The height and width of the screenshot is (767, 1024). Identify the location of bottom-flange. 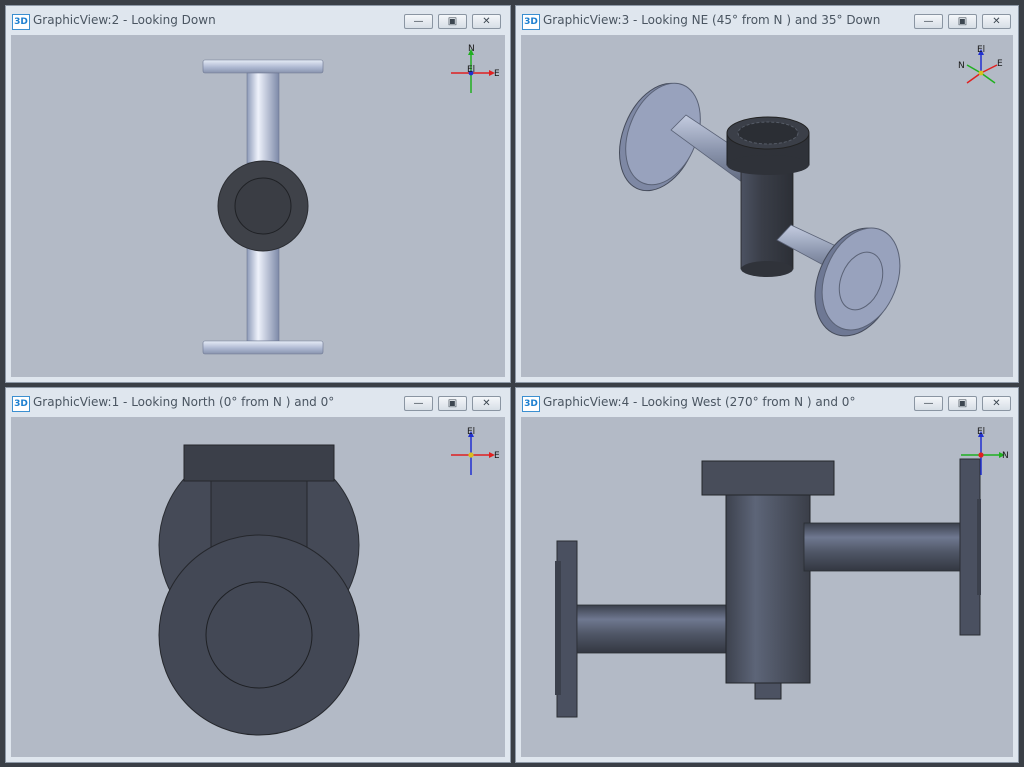
(263, 347).